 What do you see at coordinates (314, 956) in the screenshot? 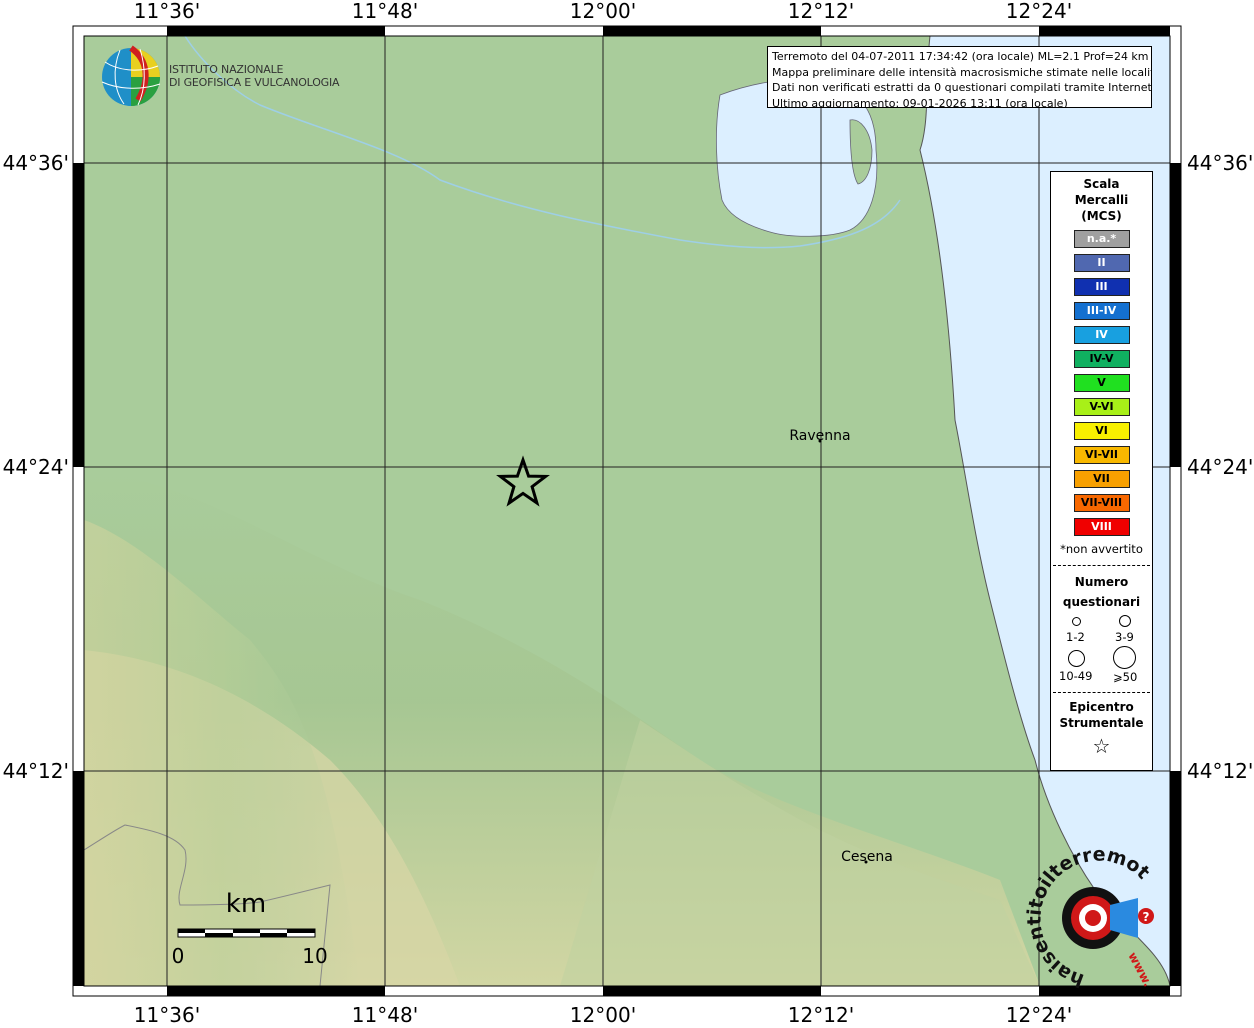
I see `scale-end-label: 10` at bounding box center [314, 956].